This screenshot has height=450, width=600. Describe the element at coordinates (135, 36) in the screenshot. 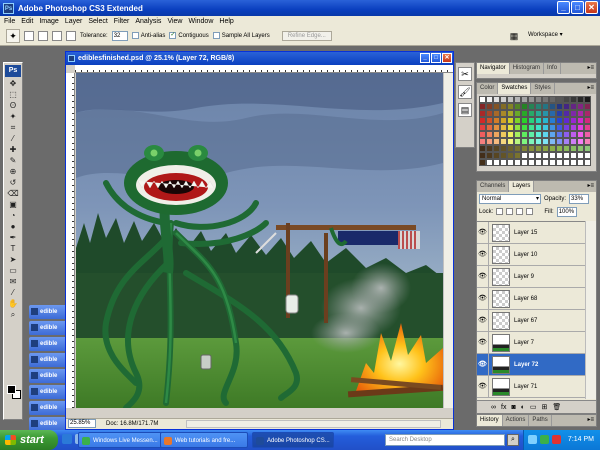

I see `anti-alias-checkbox` at that location.